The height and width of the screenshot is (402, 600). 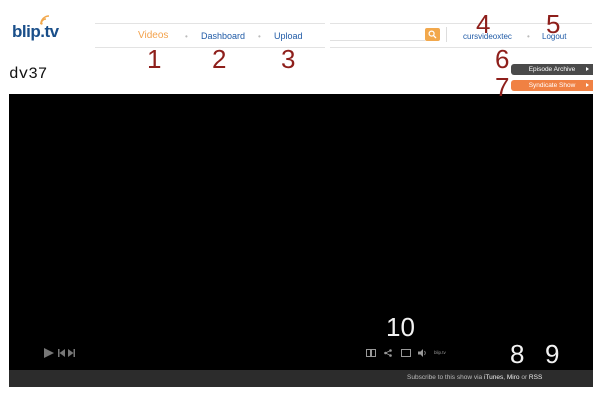 What do you see at coordinates (288, 59) in the screenshot?
I see `annotation-3: 3` at bounding box center [288, 59].